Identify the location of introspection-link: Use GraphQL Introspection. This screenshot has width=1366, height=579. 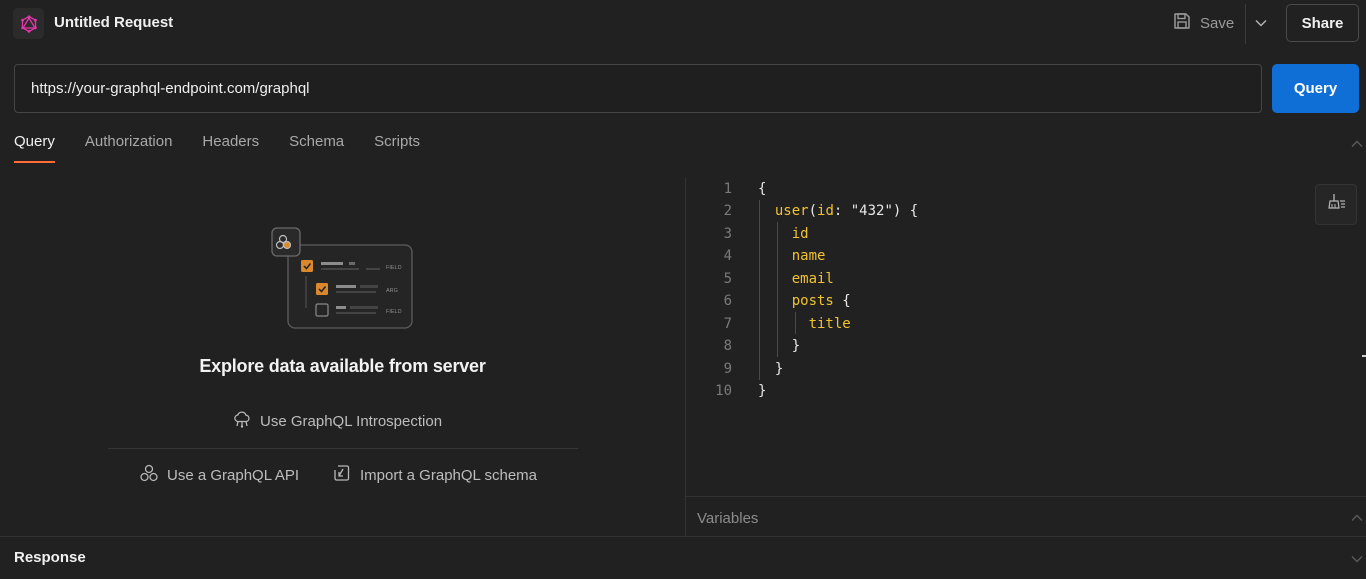
(337, 421).